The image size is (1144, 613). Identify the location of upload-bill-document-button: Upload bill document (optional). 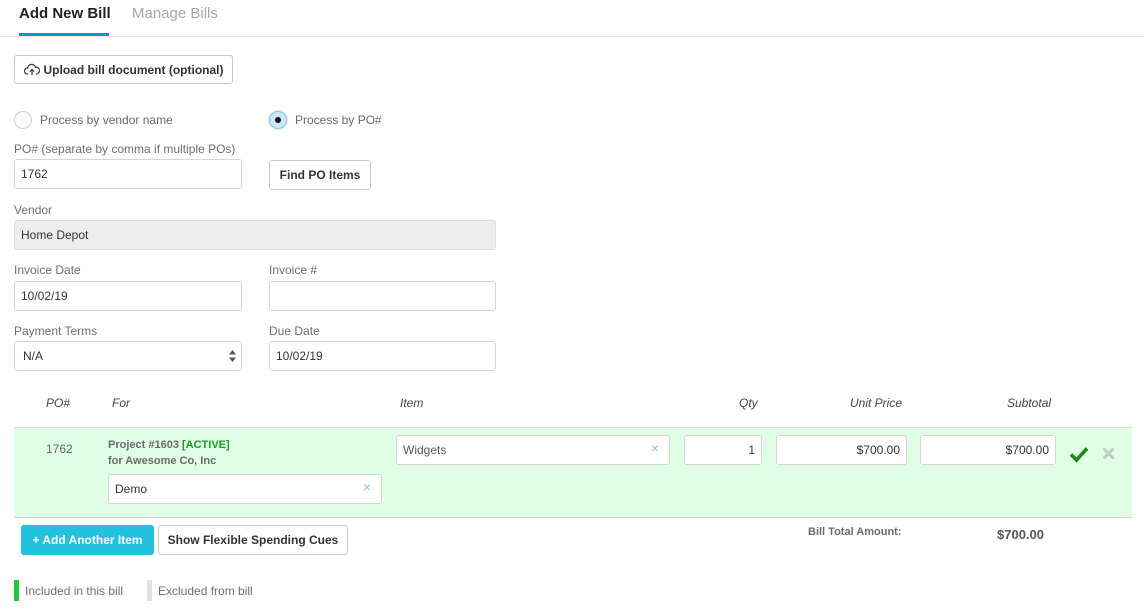
(123, 69).